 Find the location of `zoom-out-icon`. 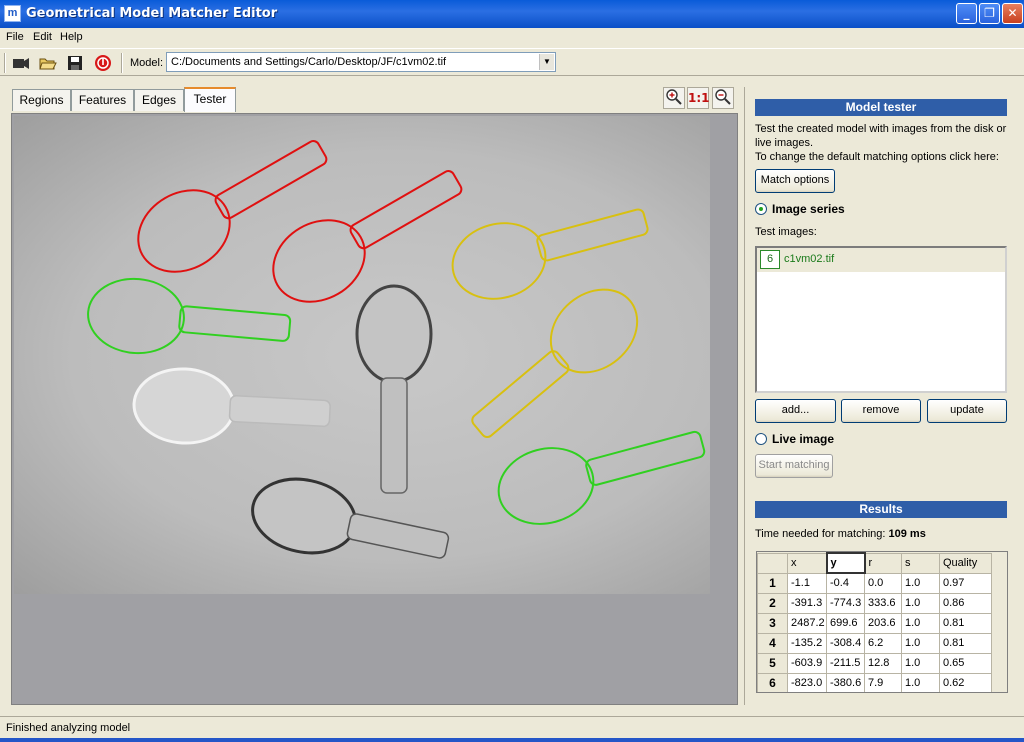

zoom-out-icon is located at coordinates (723, 98).